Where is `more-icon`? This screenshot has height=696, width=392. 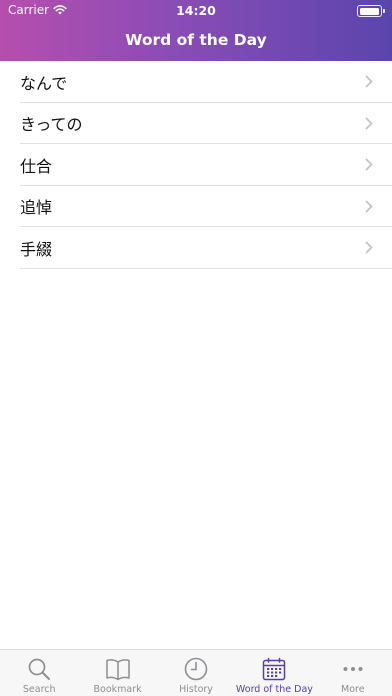
more-icon is located at coordinates (353, 669).